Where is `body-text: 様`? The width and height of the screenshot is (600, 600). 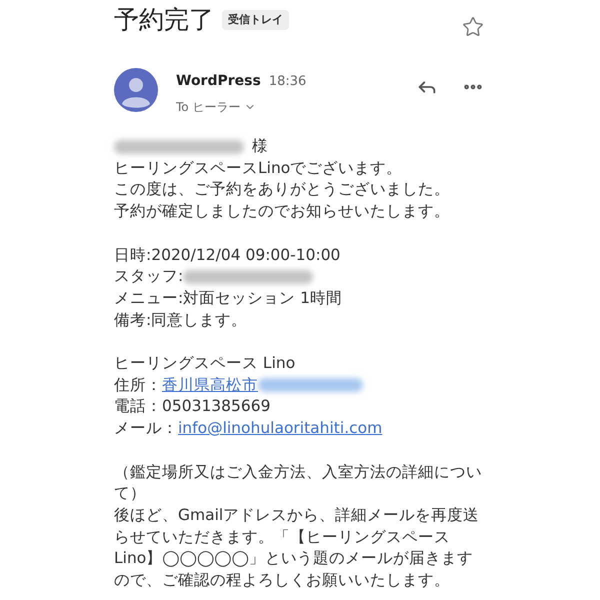
body-text: 様 is located at coordinates (260, 146).